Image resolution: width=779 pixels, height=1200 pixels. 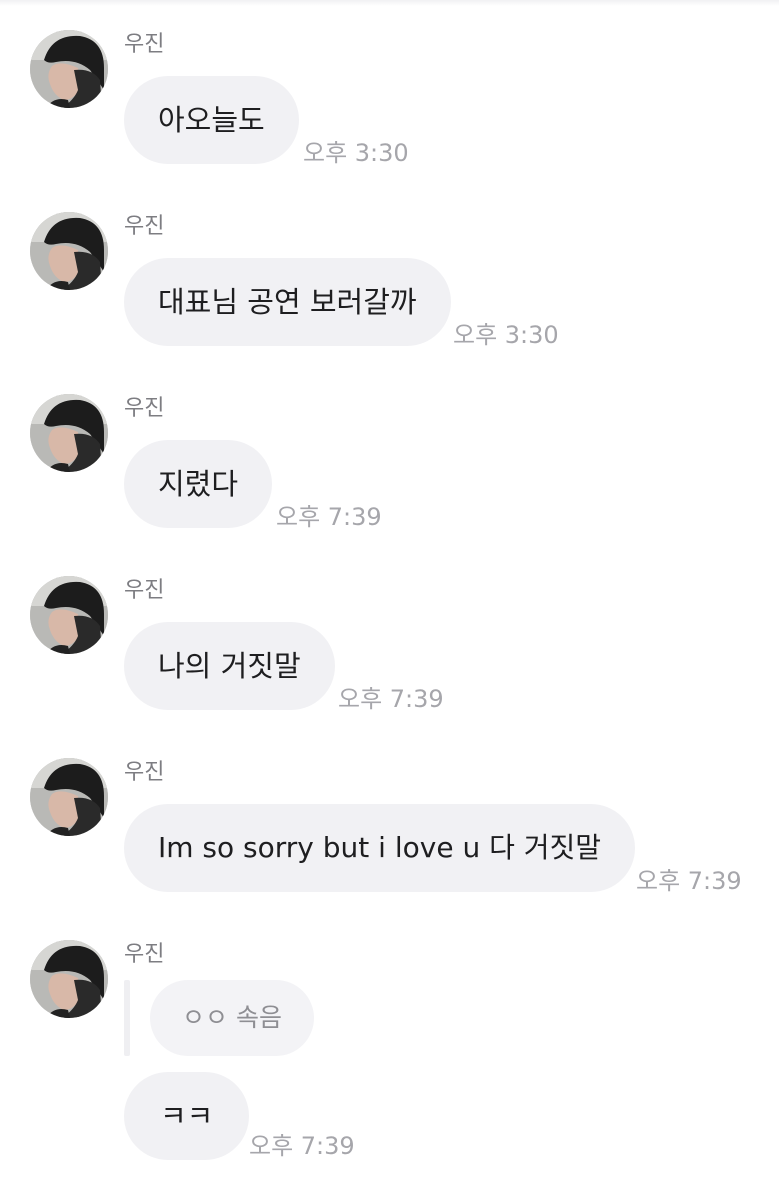 I want to click on message-bubble: 아오늘도, so click(x=211, y=120).